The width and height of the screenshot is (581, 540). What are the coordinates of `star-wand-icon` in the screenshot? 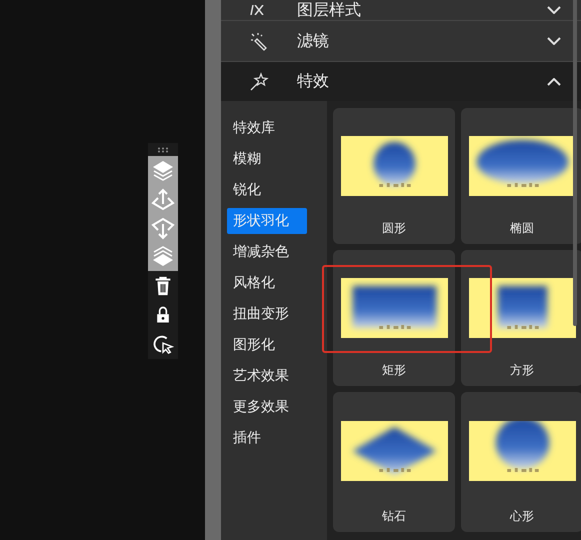 It's located at (259, 82).